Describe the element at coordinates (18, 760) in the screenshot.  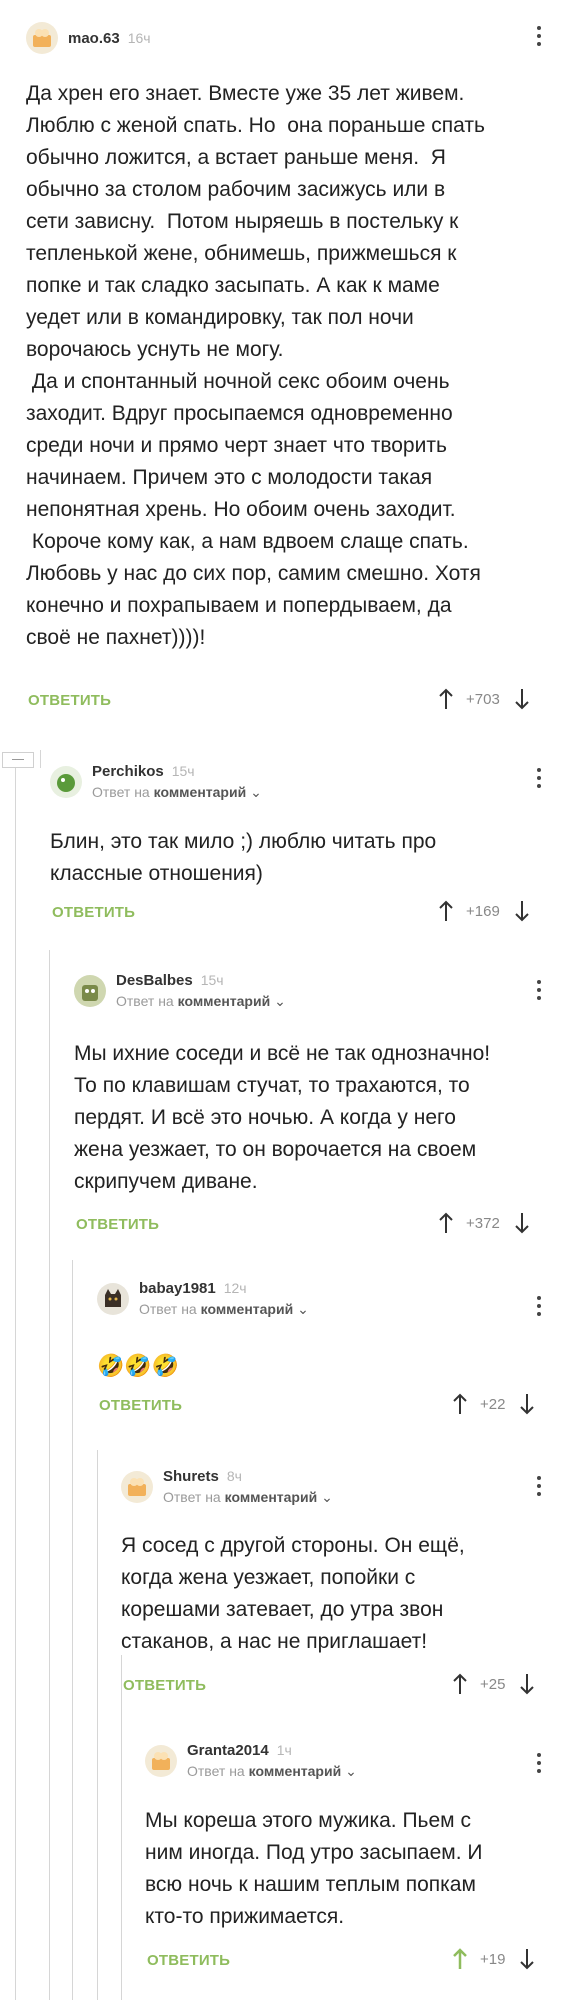
I see `collapse-thread-button` at that location.